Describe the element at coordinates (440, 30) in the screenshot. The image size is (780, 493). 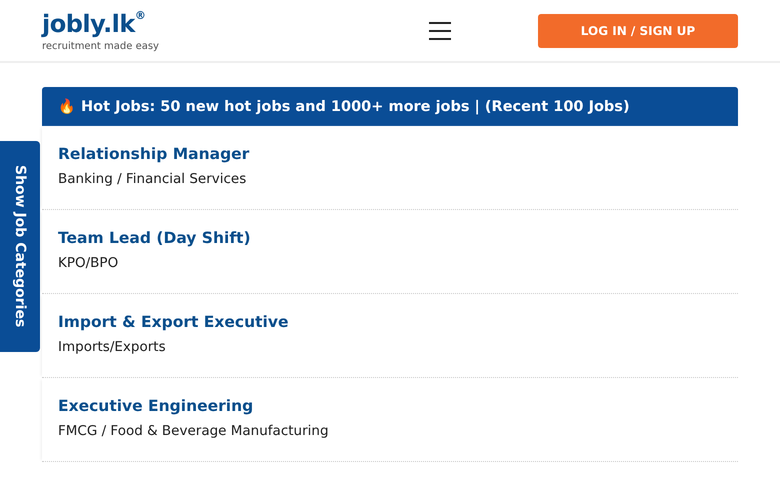
I see `menu-icon` at that location.